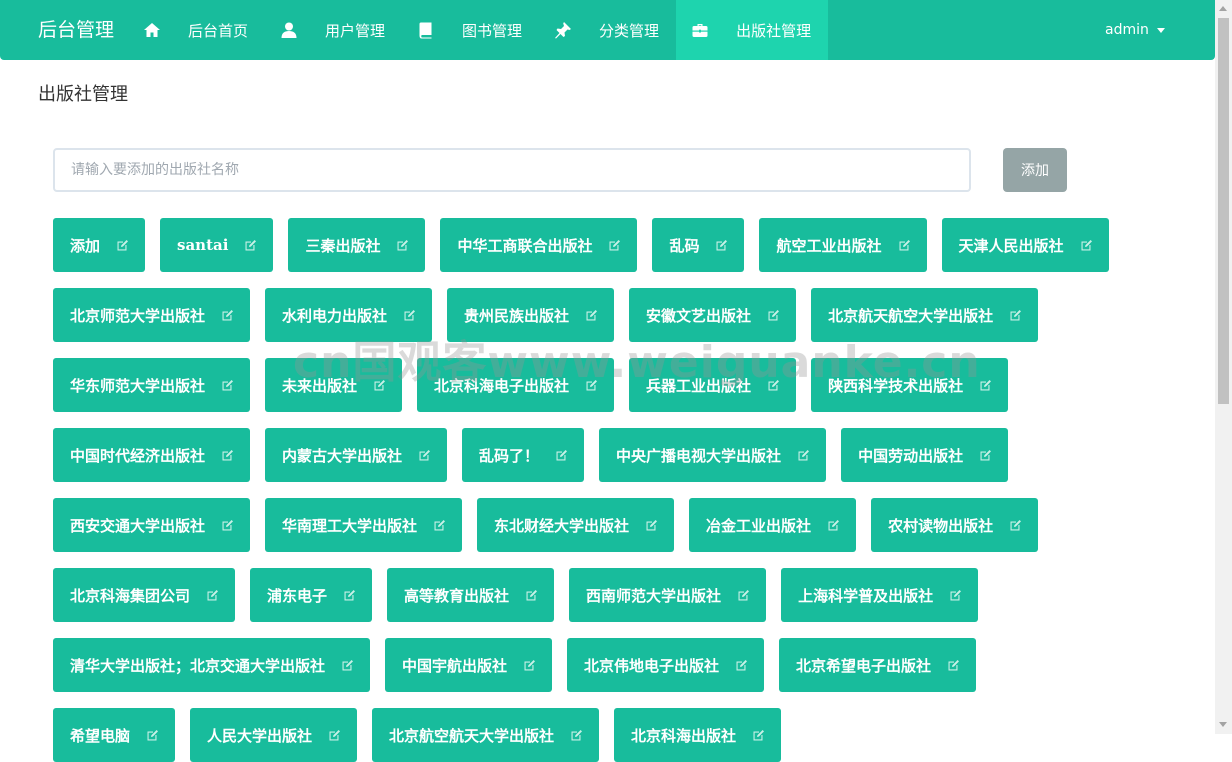 The height and width of the screenshot is (762, 1232). Describe the element at coordinates (607, 30) in the screenshot. I see `nav-item-categories: 分类管理` at that location.